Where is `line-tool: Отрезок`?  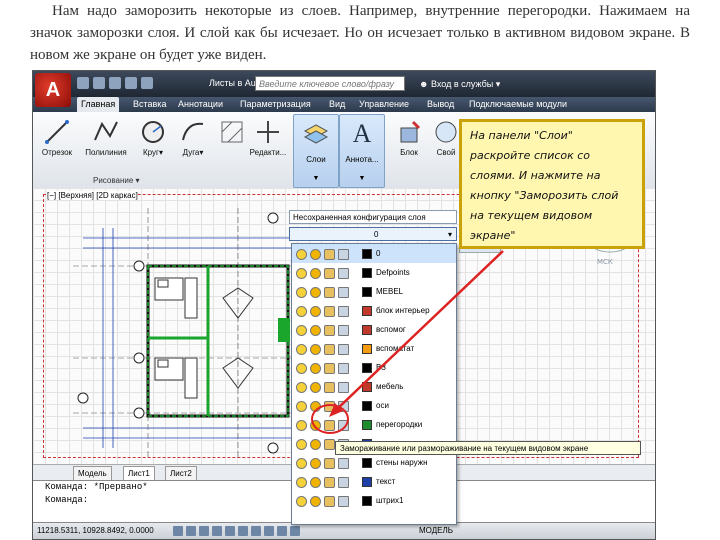
line-tool: Отрезок is located at coordinates (57, 137).